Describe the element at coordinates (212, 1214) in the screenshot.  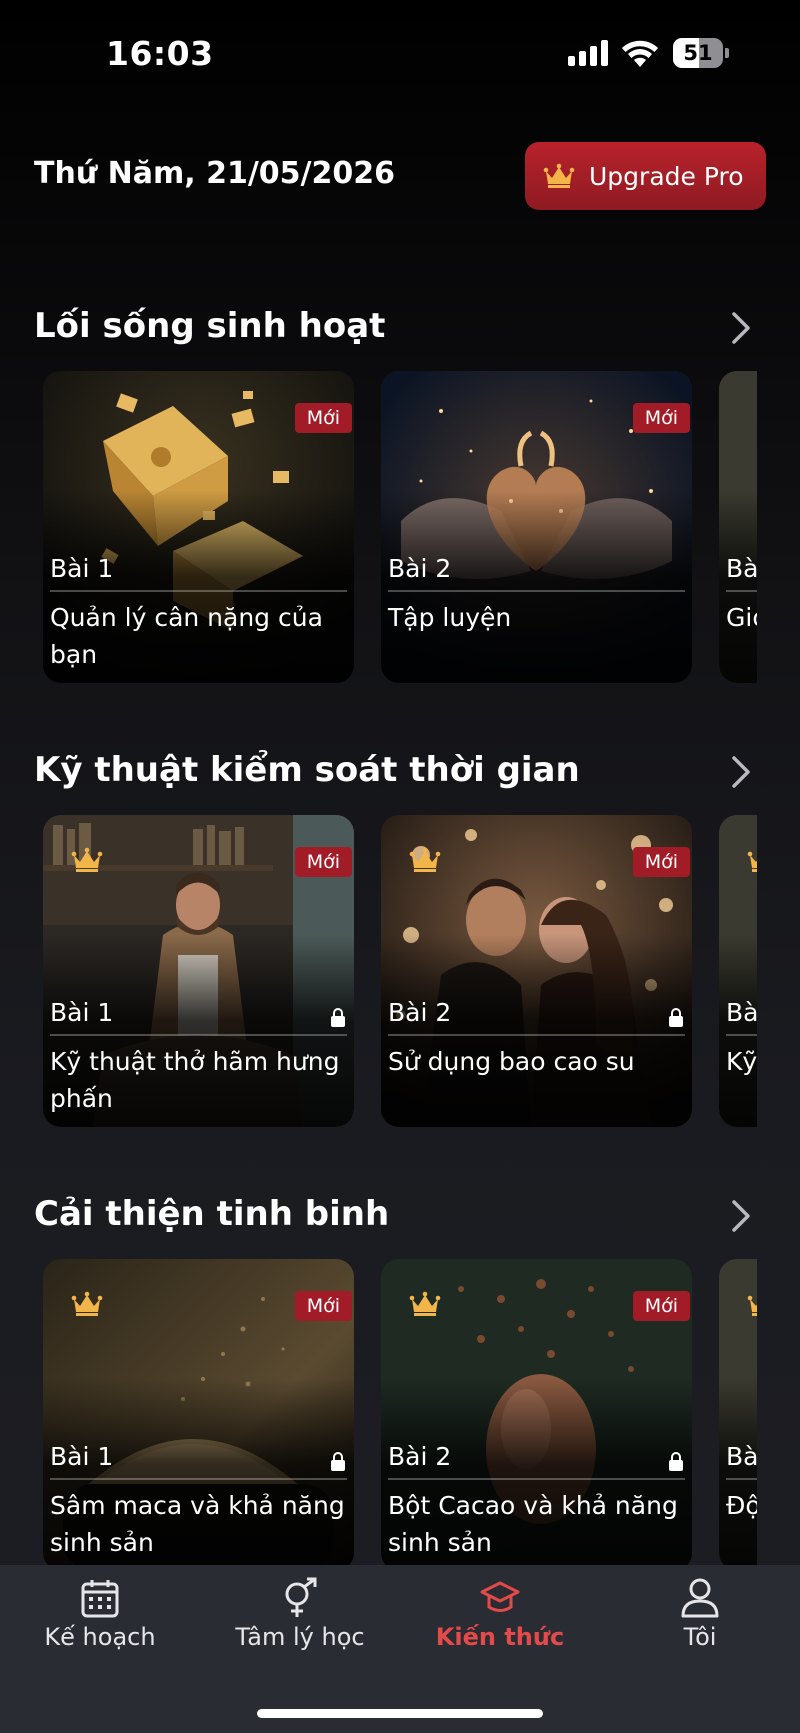
I see `section-title: Cải thiện tinh binh` at that location.